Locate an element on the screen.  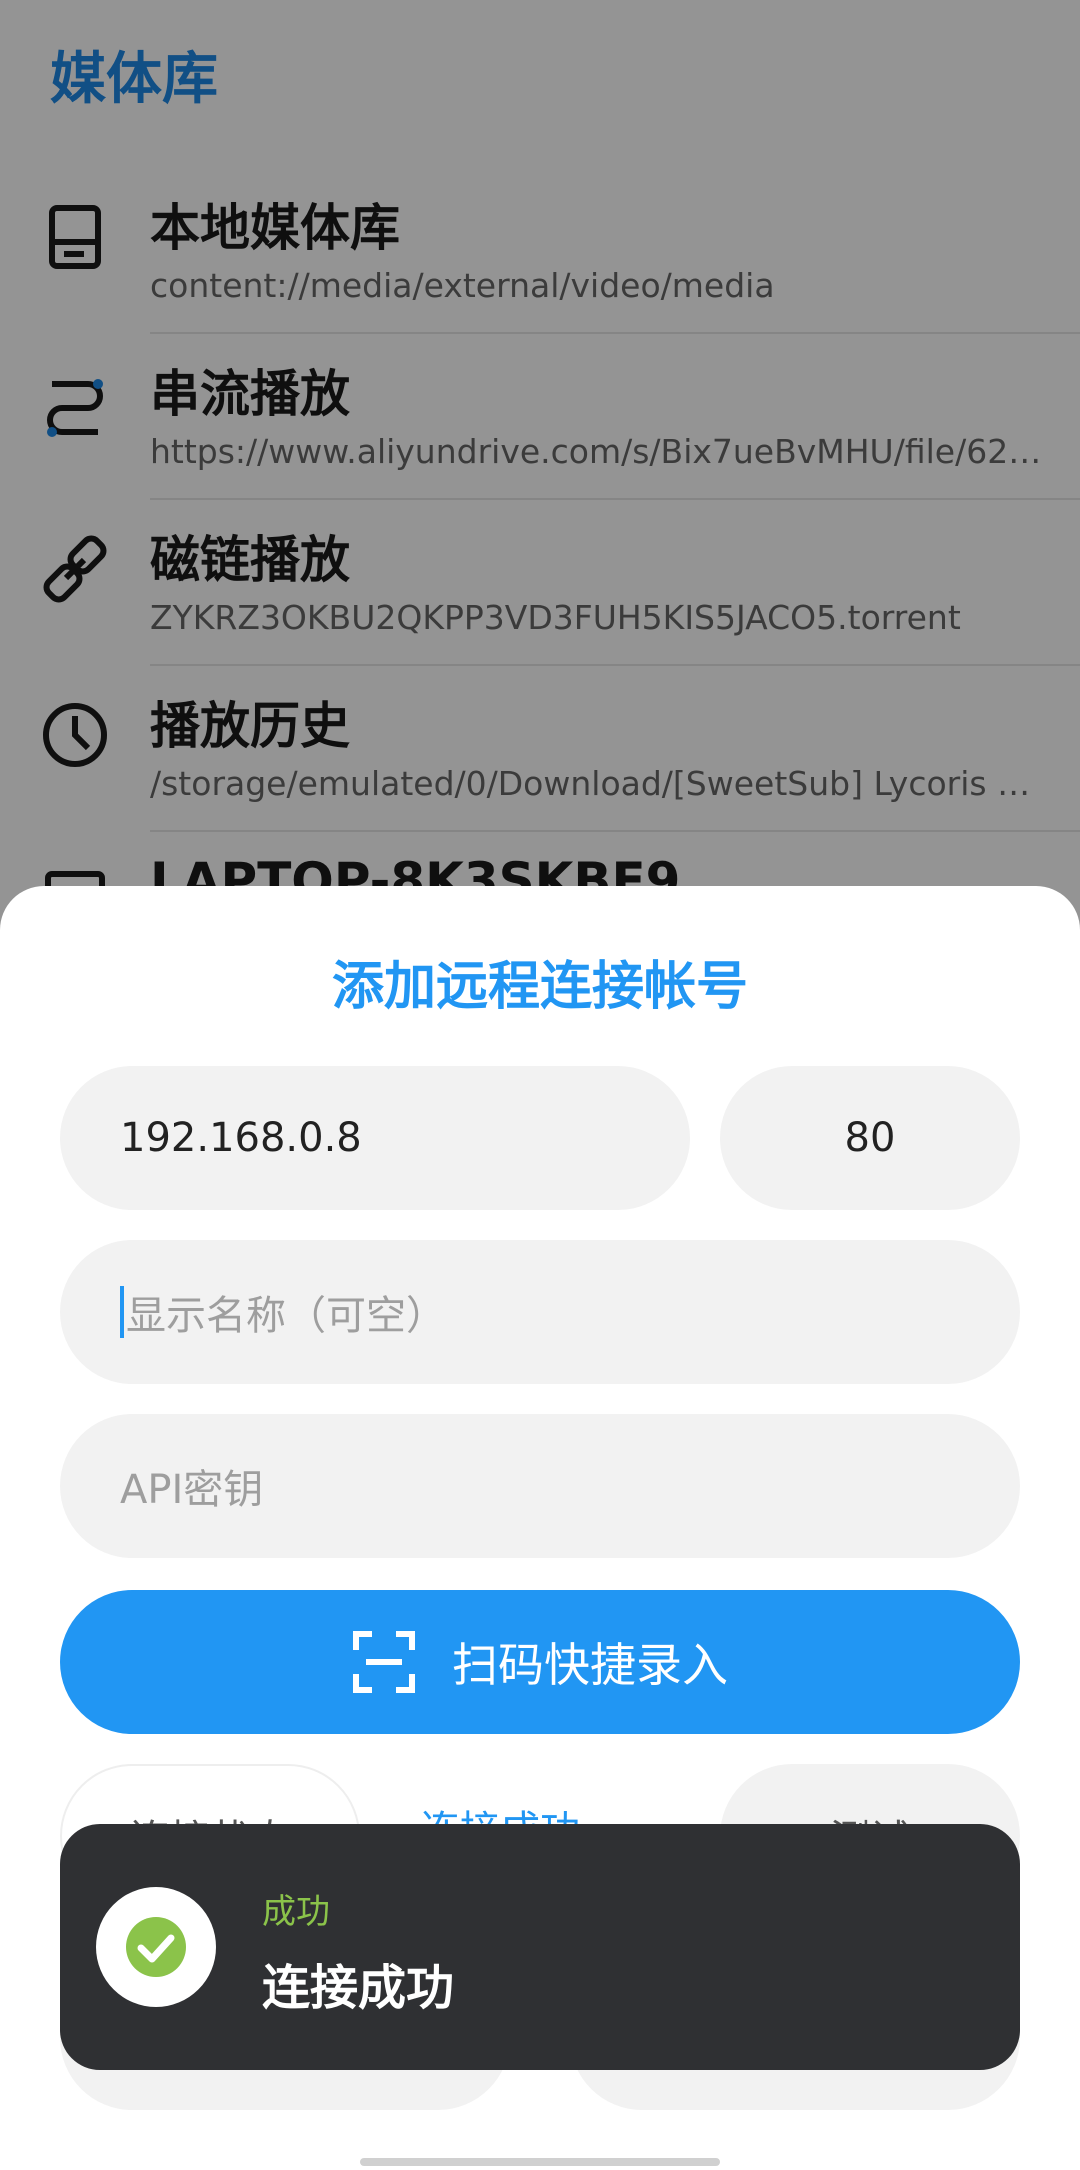
port-value: 80 is located at coordinates (870, 1138).